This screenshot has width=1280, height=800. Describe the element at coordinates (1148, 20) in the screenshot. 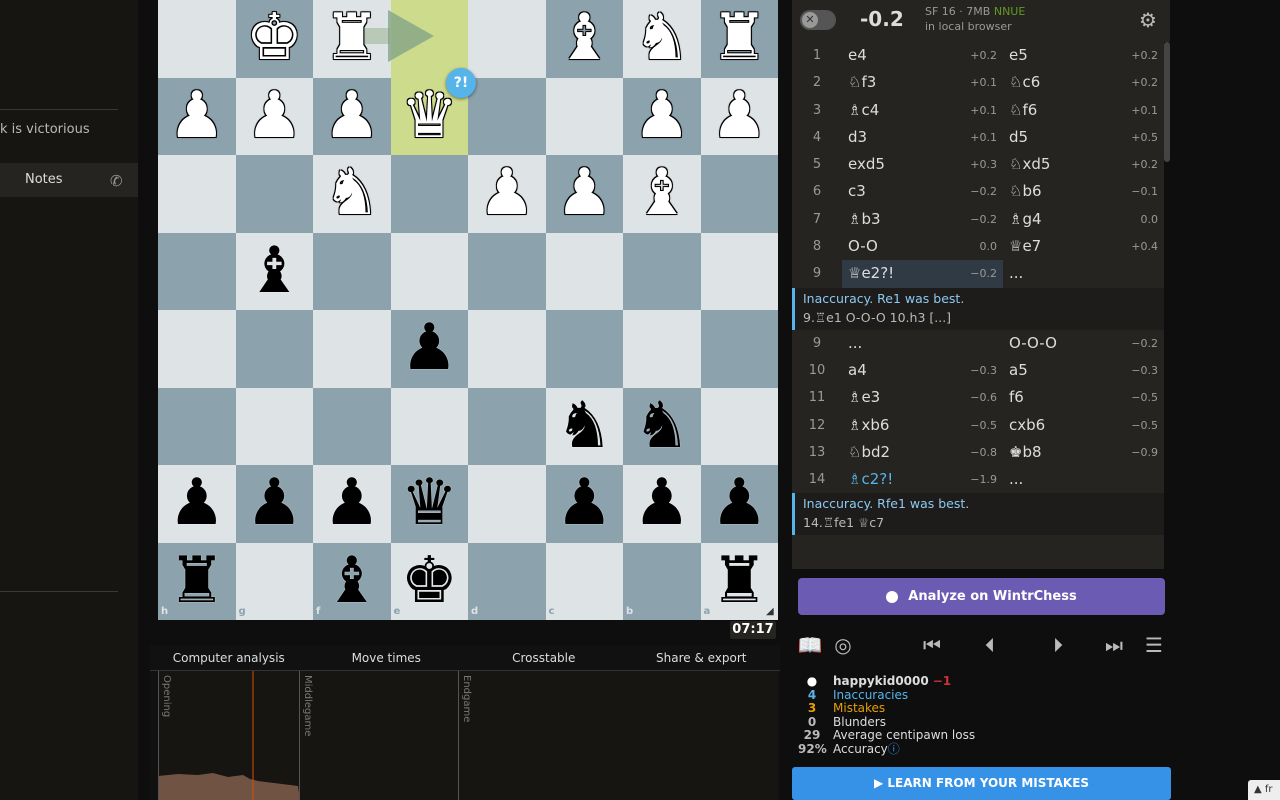

I see `gear-icon: ⚙` at that location.